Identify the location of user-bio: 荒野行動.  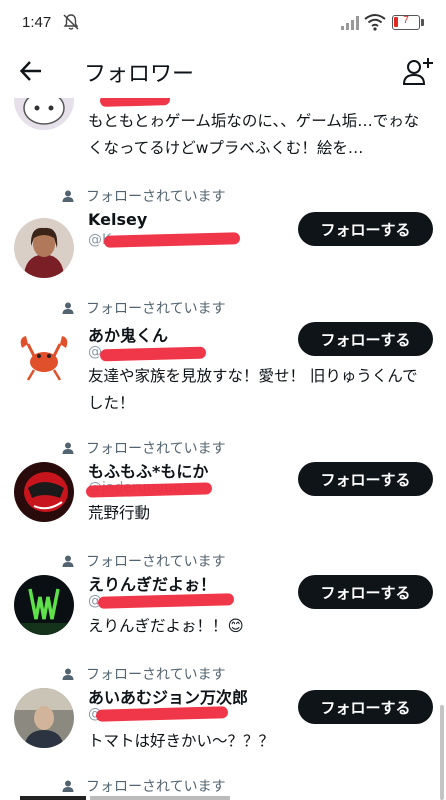
(119, 513).